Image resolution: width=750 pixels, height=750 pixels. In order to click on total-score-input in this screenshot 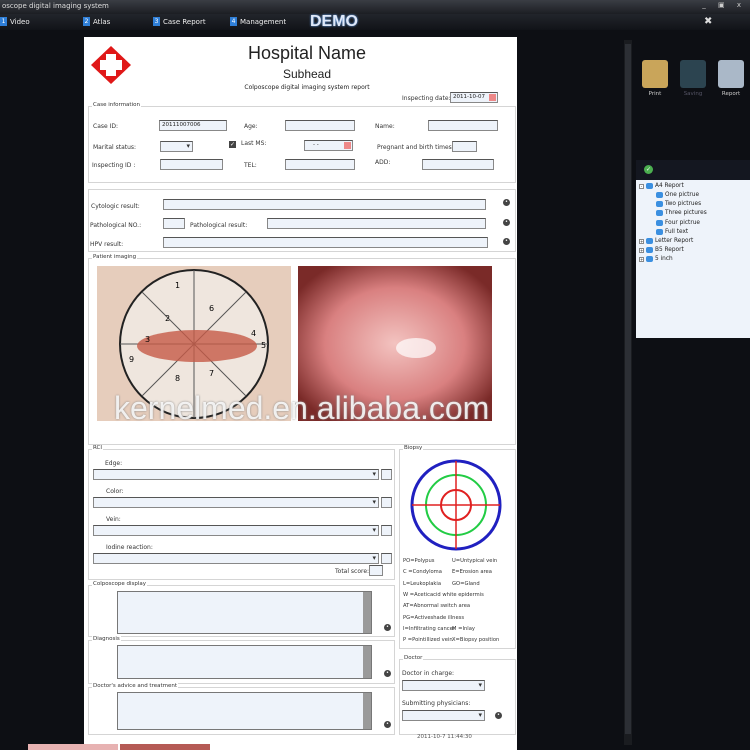, I will do `click(376, 570)`.